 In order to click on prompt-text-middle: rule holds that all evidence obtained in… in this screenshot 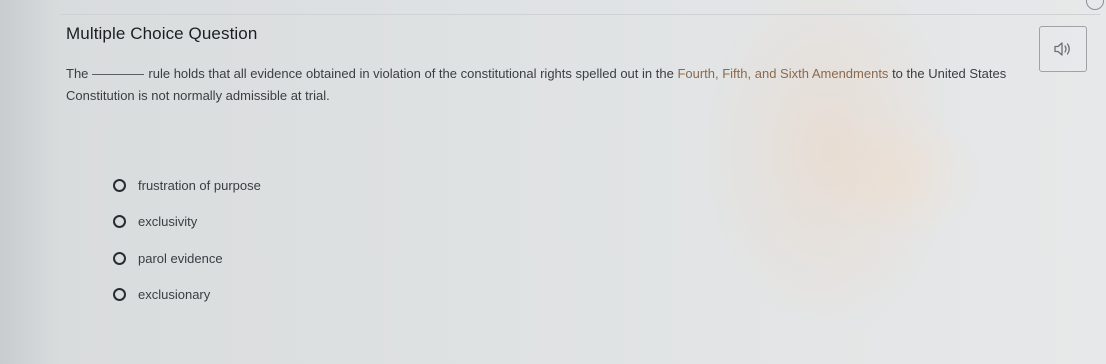, I will do `click(411, 73)`.